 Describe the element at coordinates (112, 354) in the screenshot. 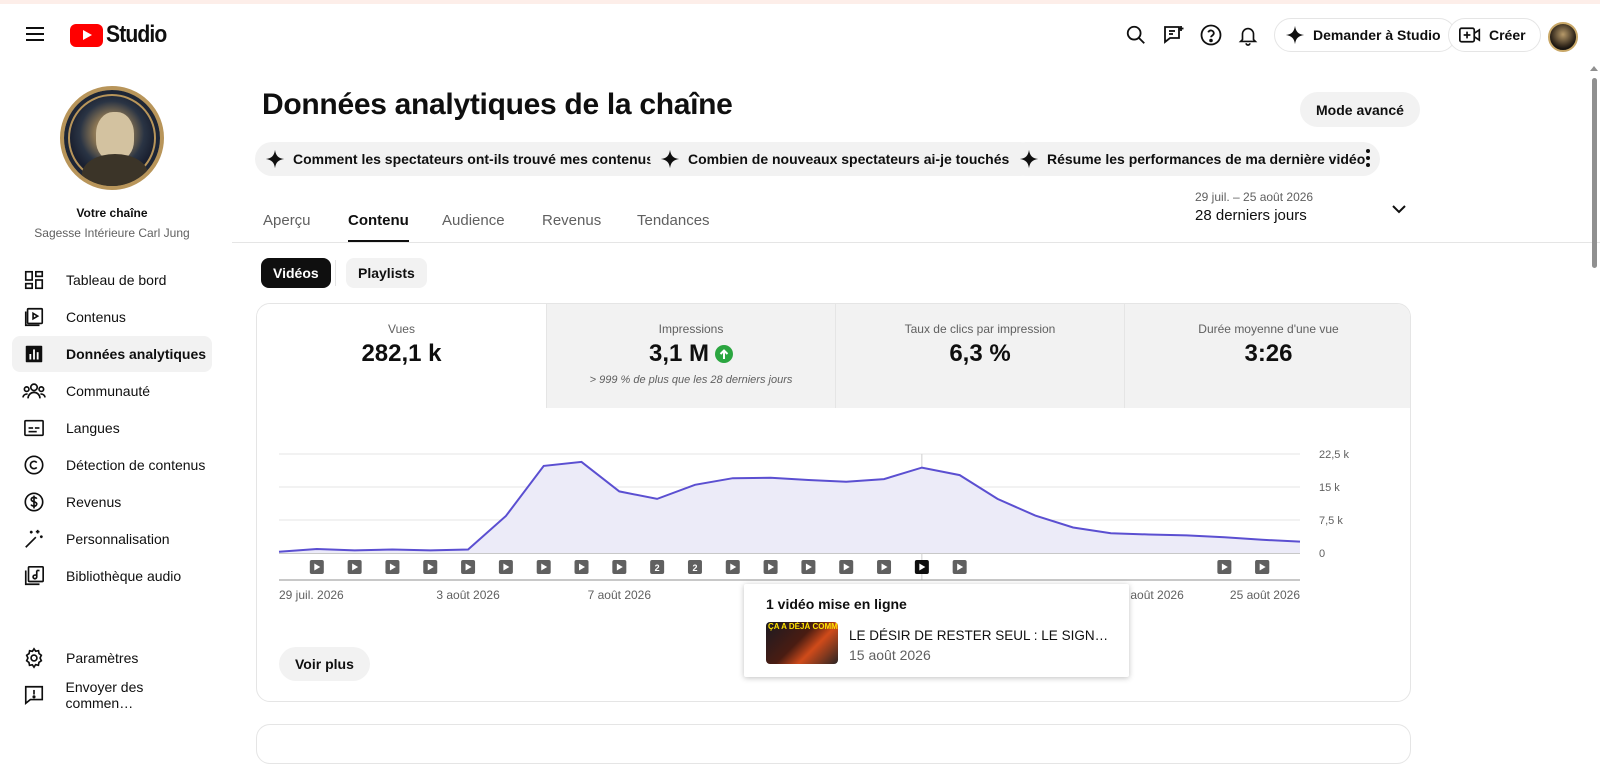

I see `sidebar-item-analytics: Données analytiques` at that location.